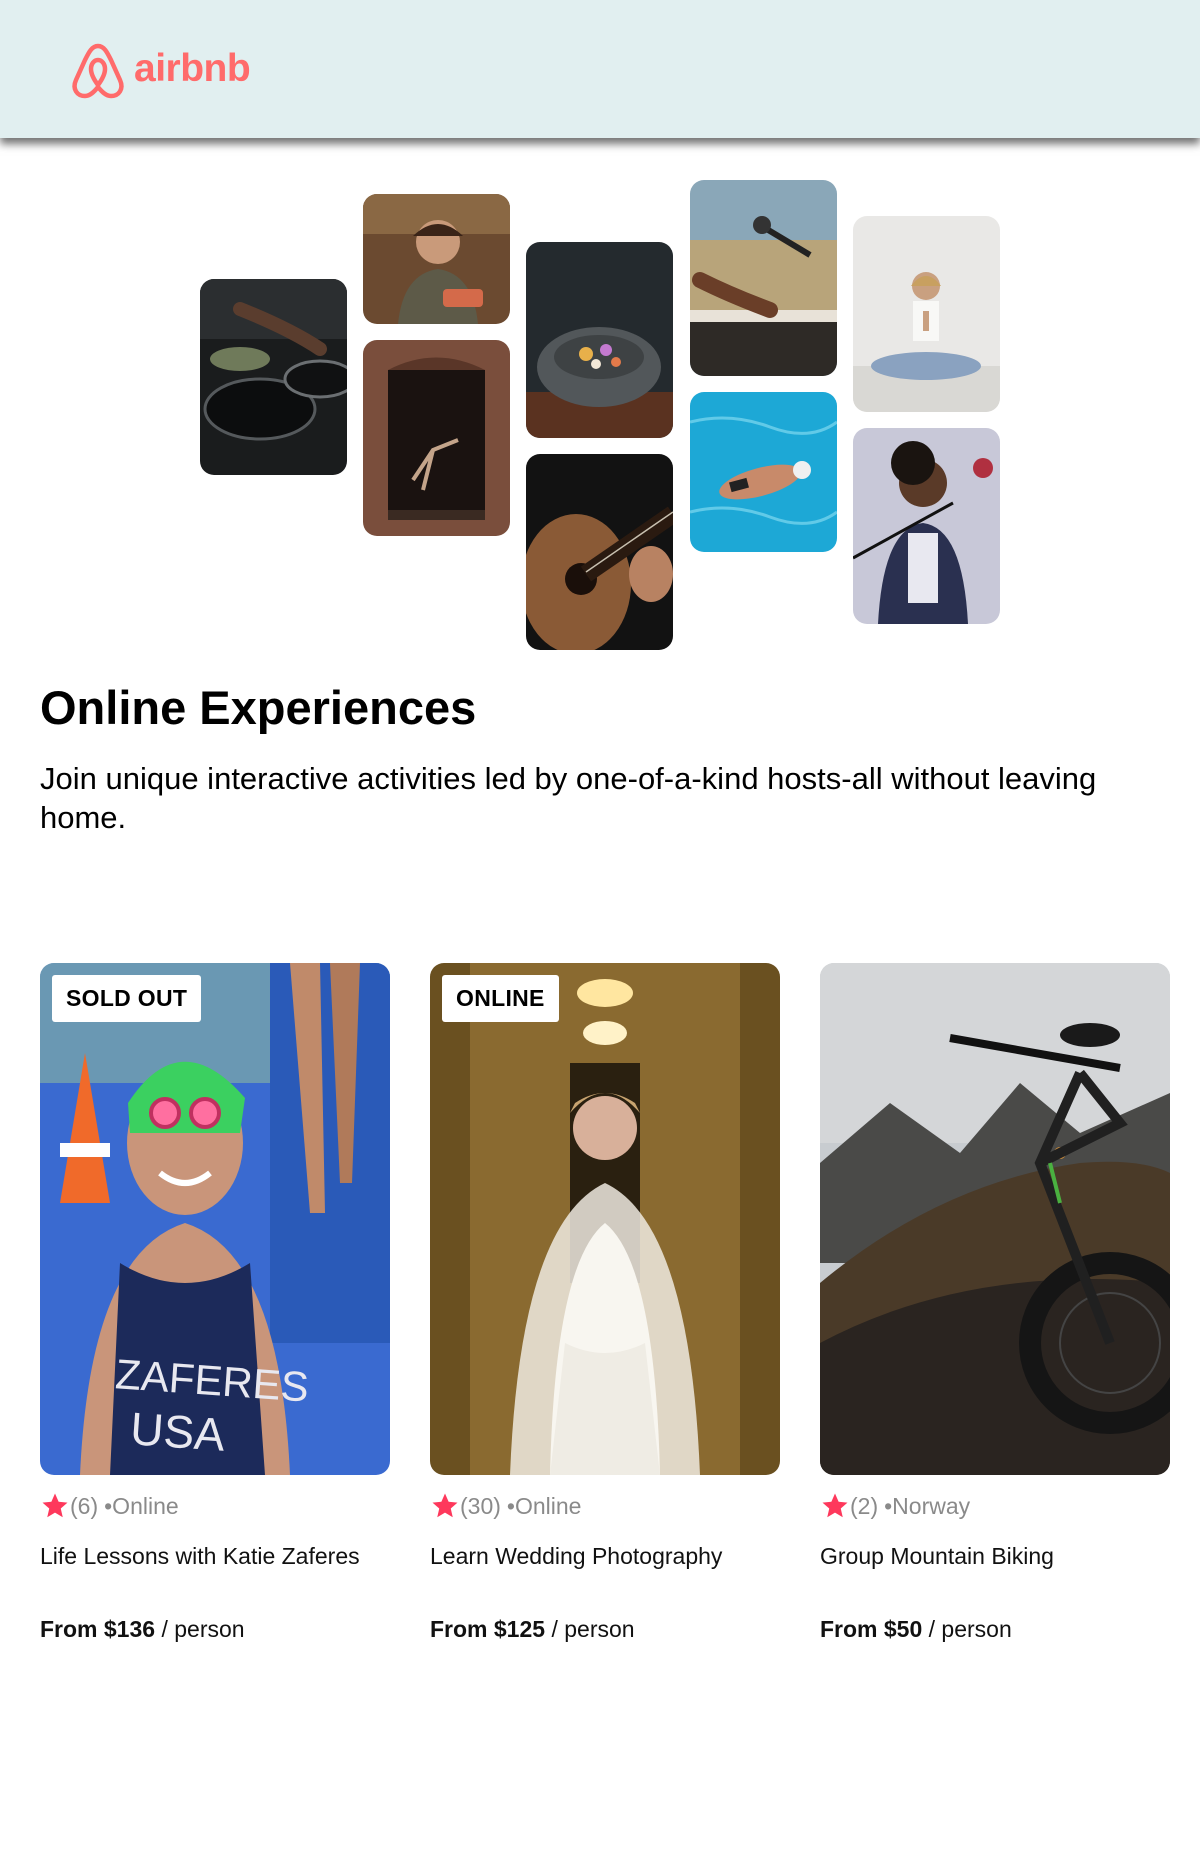 This screenshot has height=1860, width=1200. Describe the element at coordinates (926, 526) in the screenshot. I see `hero-photo-singer` at that location.